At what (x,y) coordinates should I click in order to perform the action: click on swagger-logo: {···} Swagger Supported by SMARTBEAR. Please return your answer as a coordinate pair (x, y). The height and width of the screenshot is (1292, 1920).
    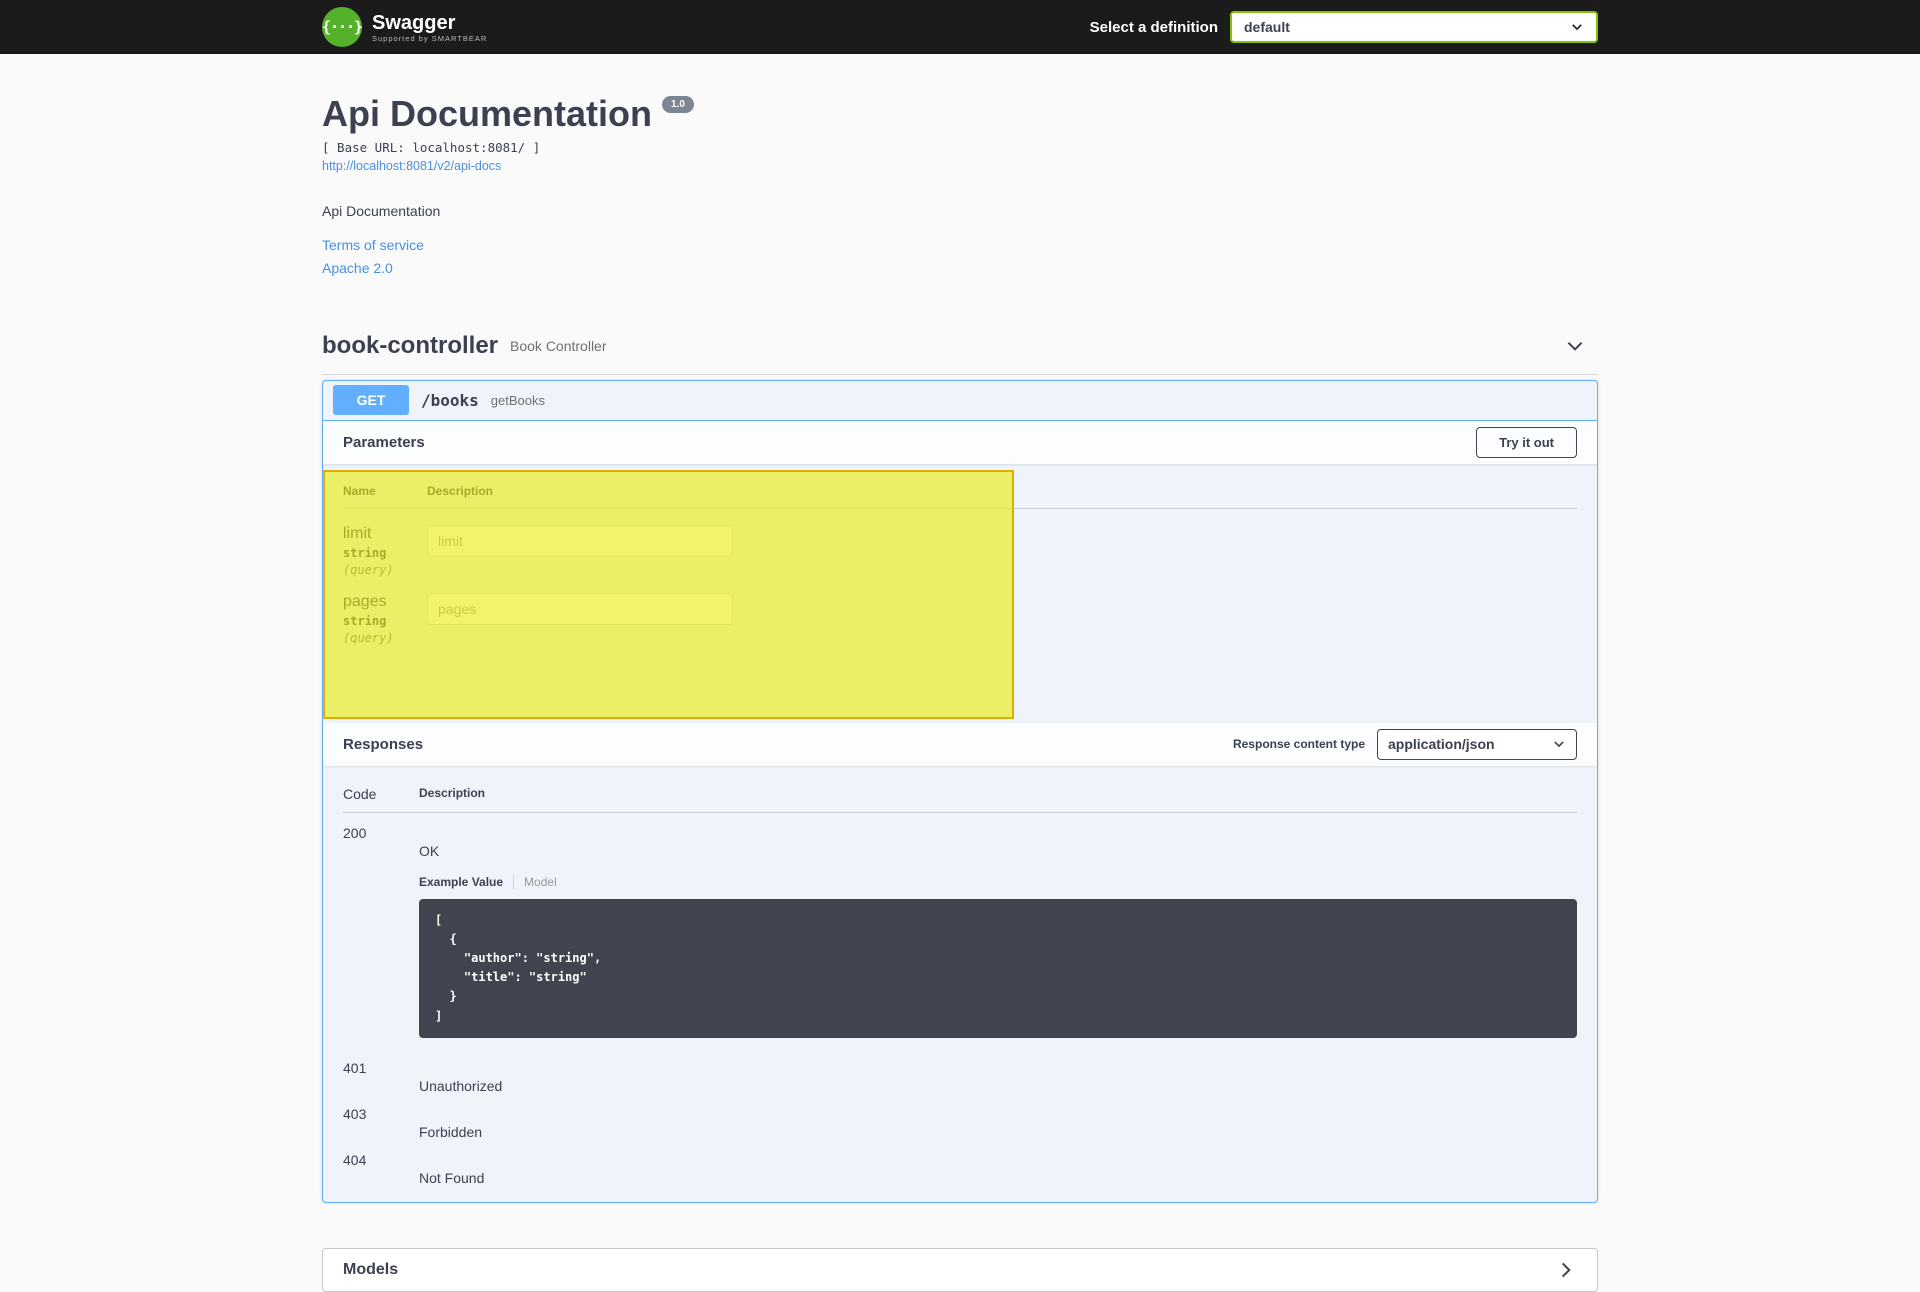
    Looking at the image, I should click on (404, 27).